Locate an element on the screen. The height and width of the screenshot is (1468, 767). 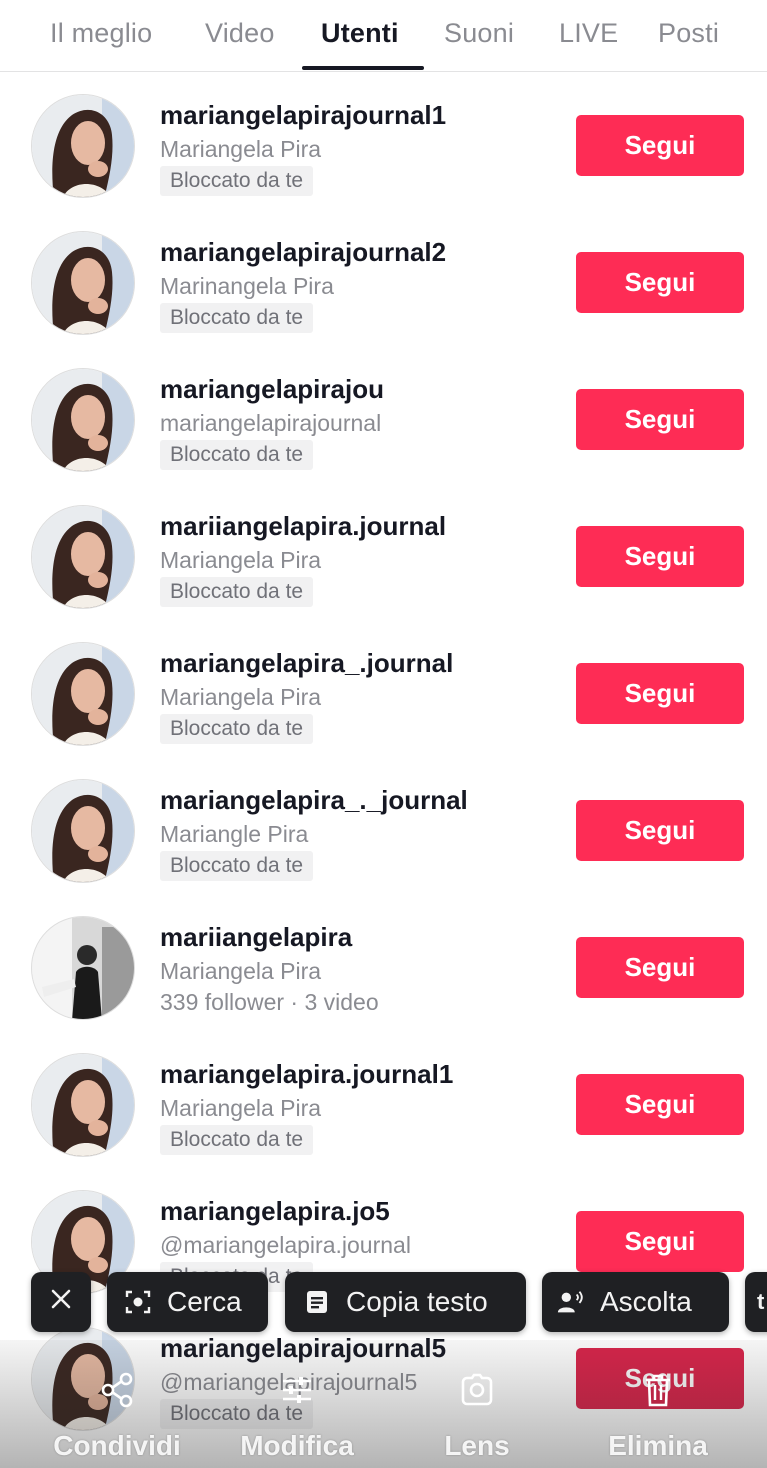
tab-suoni: Suoni is located at coordinates (479, 33).